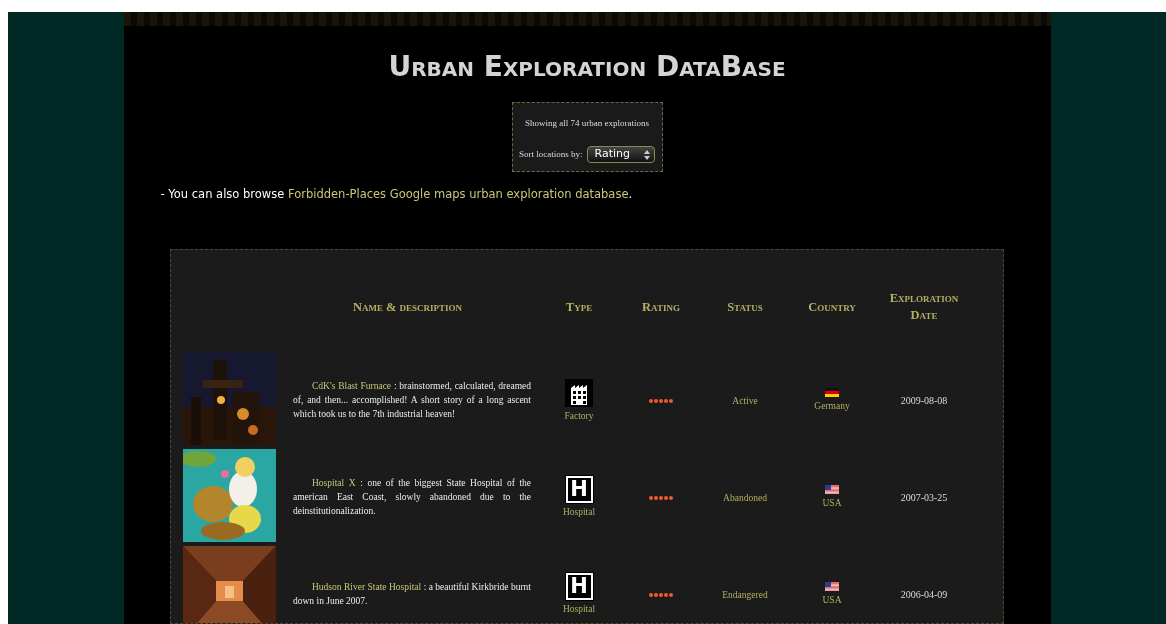 Image resolution: width=1166 pixels, height=624 pixels. Describe the element at coordinates (587, 67) in the screenshot. I see `page-title: Urban Exploration DataBase` at that location.